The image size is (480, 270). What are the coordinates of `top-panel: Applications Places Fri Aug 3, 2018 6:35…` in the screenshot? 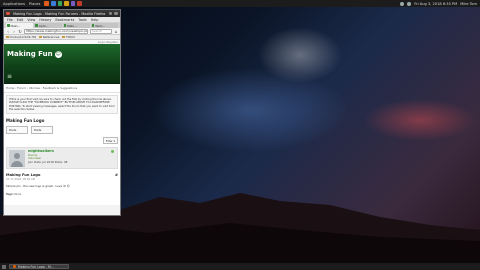 It's located at (240, 3).